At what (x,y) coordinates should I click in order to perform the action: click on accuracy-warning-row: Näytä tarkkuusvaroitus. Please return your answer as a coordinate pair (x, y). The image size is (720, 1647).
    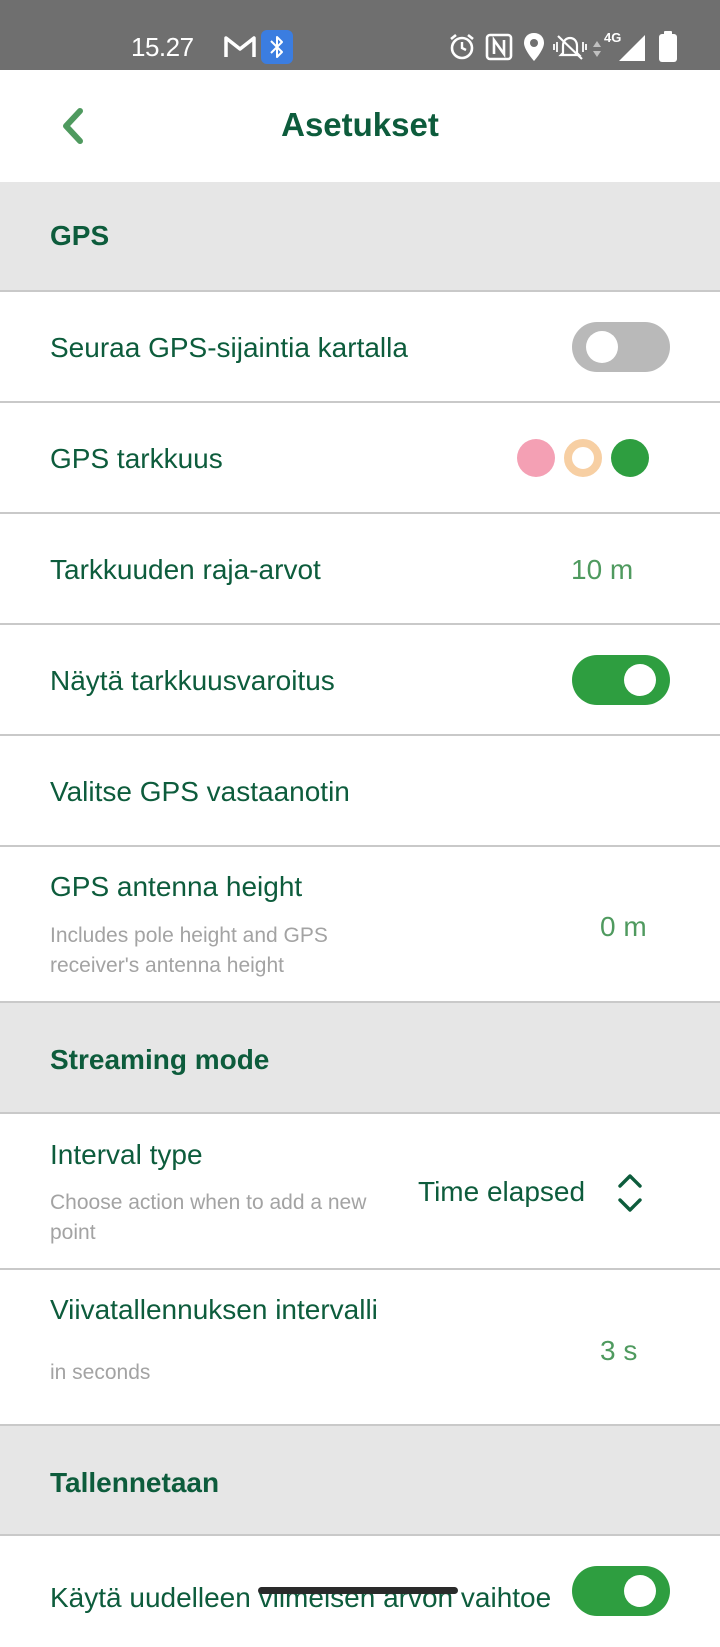
    Looking at the image, I should click on (360, 680).